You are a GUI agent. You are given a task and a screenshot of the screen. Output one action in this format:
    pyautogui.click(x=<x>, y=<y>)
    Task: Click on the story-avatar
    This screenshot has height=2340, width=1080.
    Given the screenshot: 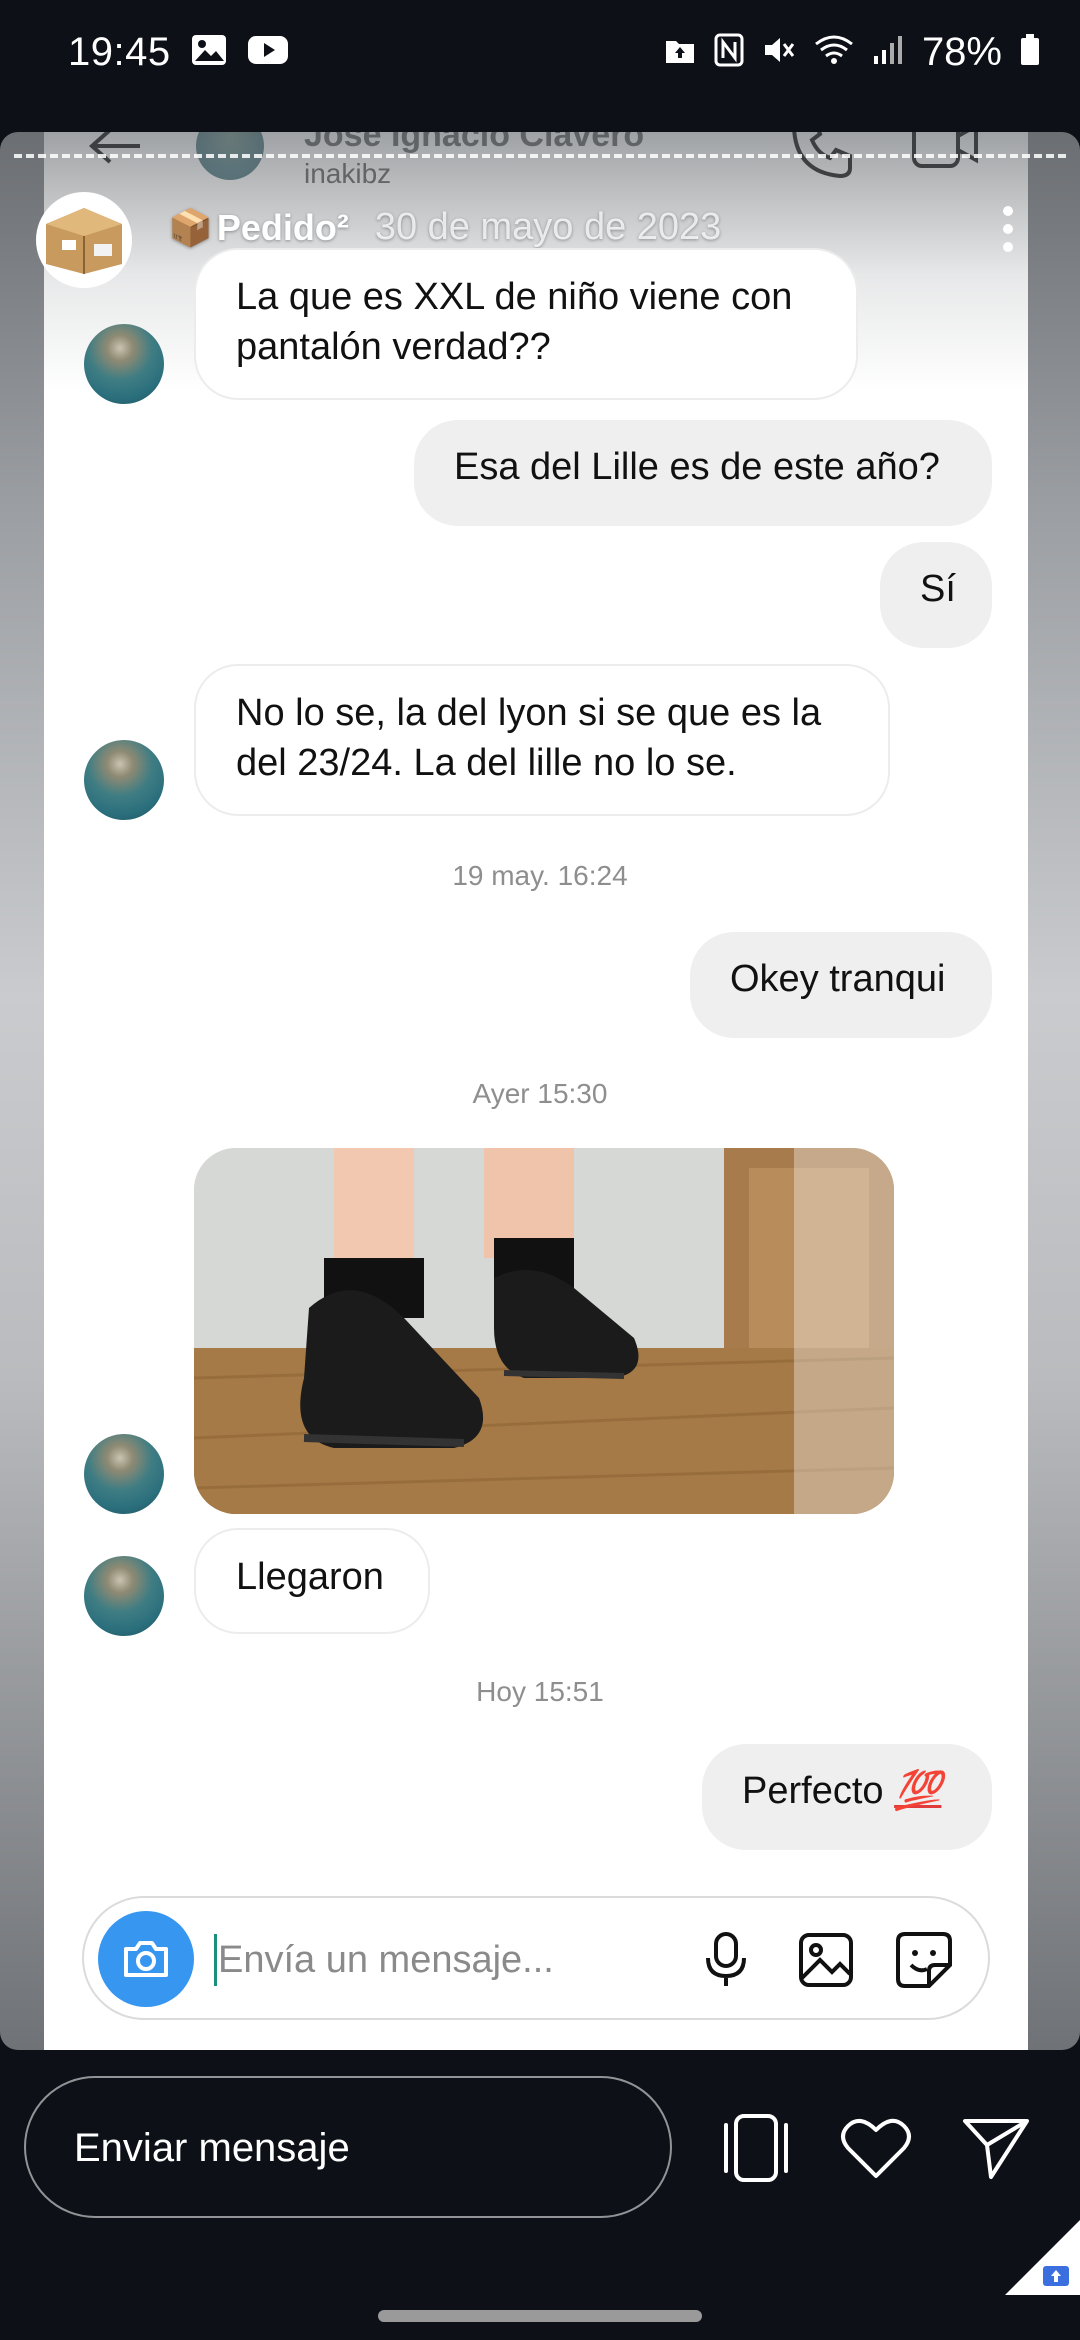 What is the action you would take?
    pyautogui.click(x=84, y=240)
    